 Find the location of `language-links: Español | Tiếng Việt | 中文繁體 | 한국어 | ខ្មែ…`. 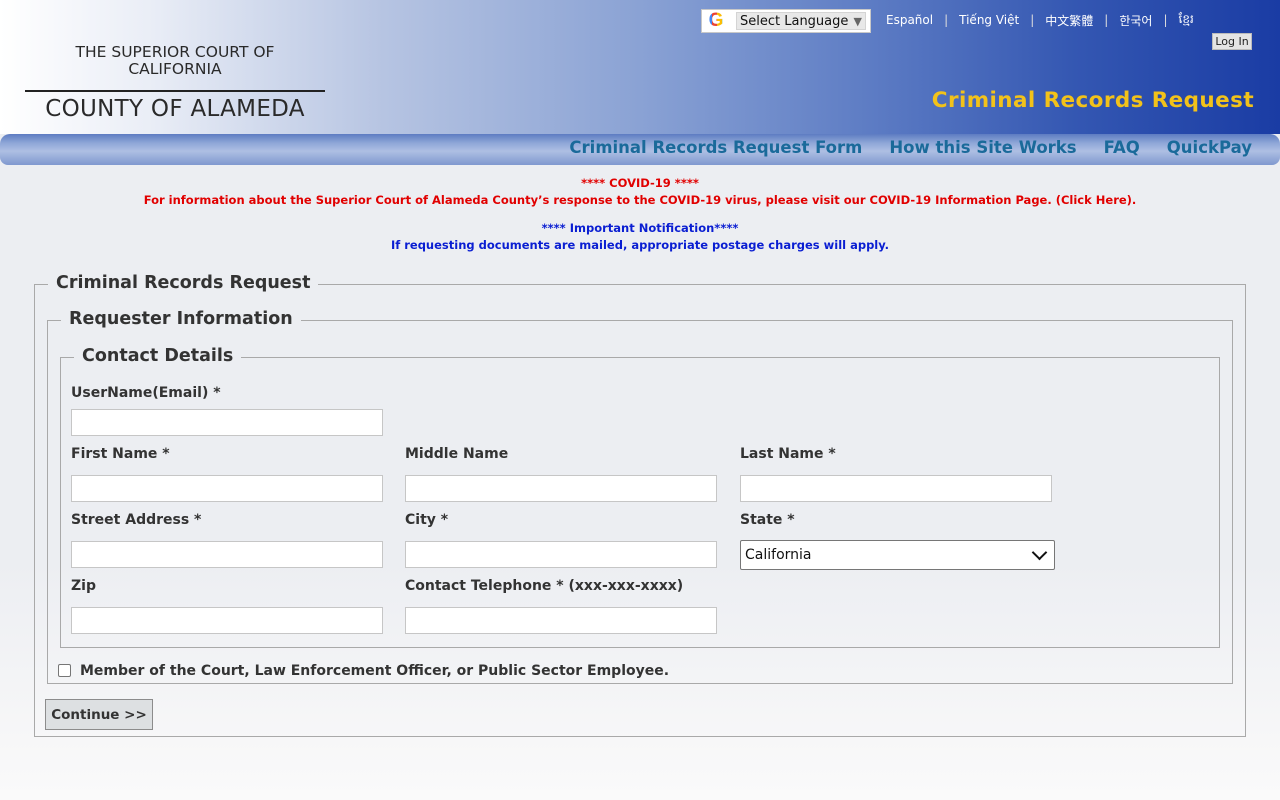

language-links: Español | Tiếng Việt | 中文繁體 | 한국어 | ខ្មែ… is located at coordinates (1040, 20).